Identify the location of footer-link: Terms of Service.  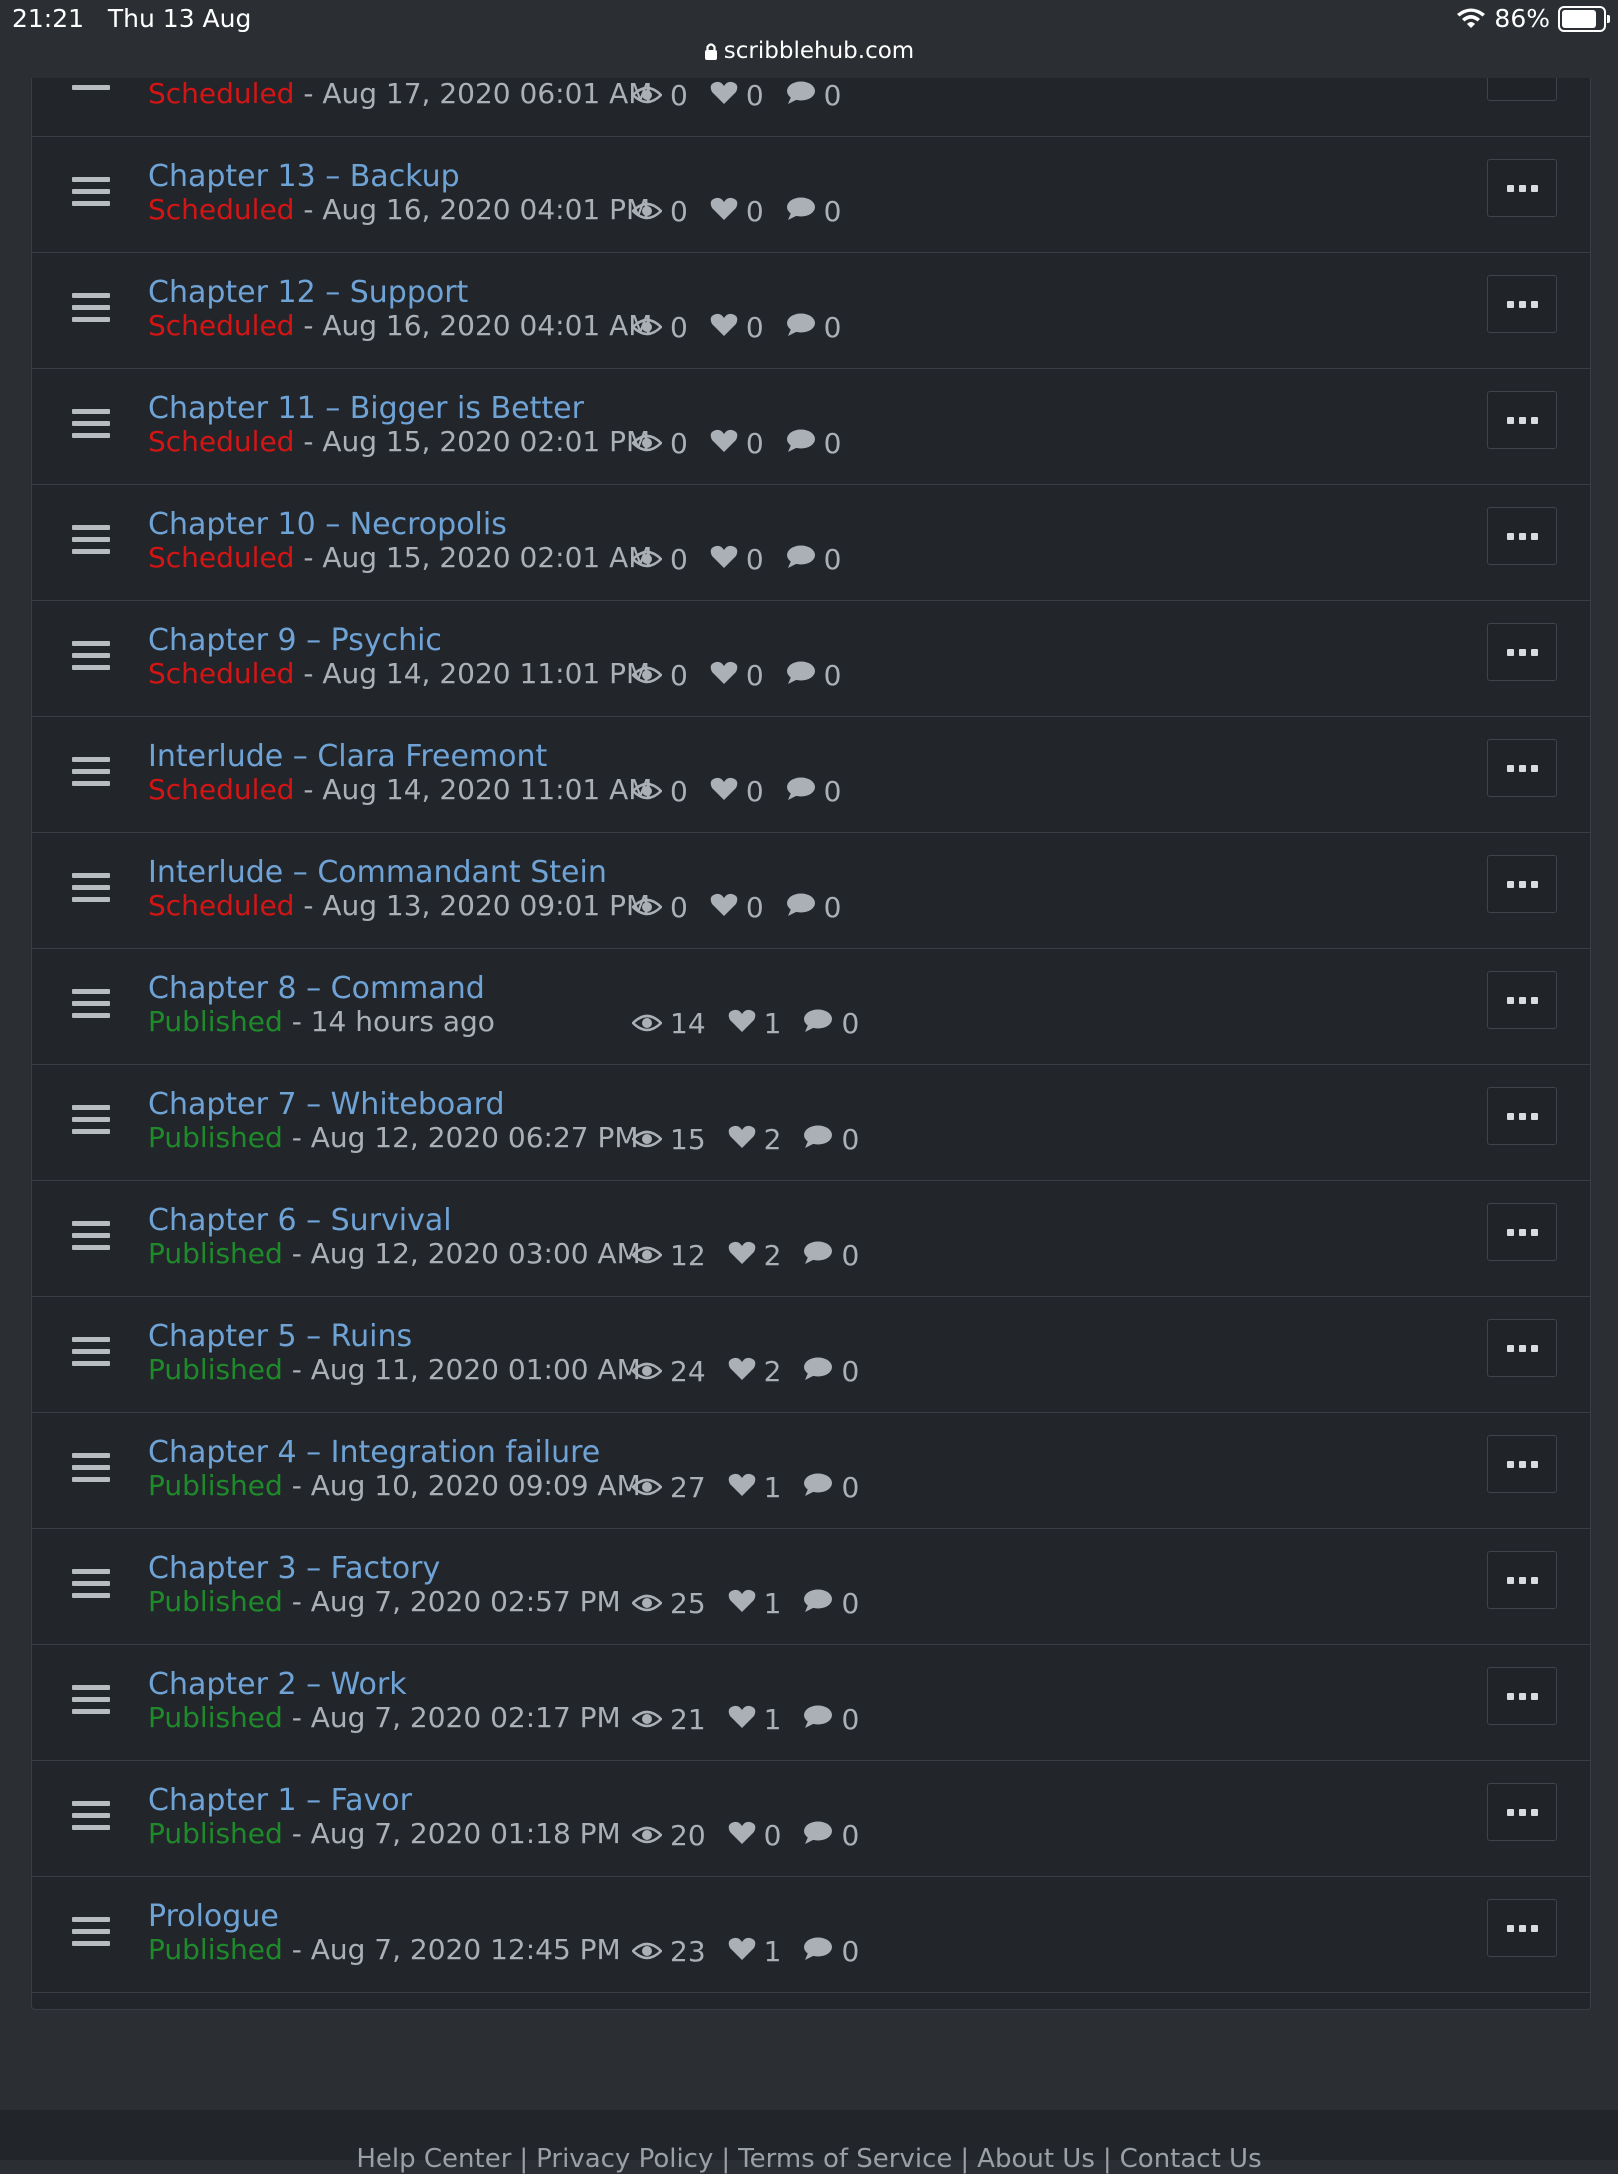
(845, 2159).